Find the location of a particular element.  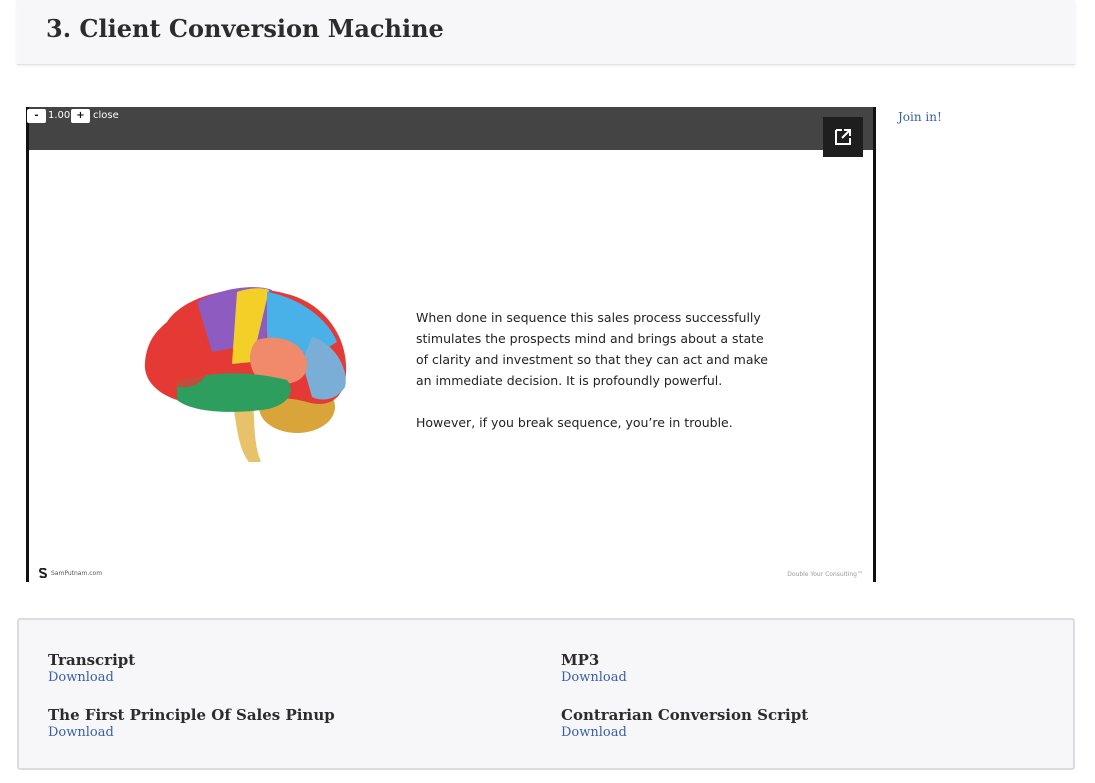

zoom-out-button: - is located at coordinates (36, 116).